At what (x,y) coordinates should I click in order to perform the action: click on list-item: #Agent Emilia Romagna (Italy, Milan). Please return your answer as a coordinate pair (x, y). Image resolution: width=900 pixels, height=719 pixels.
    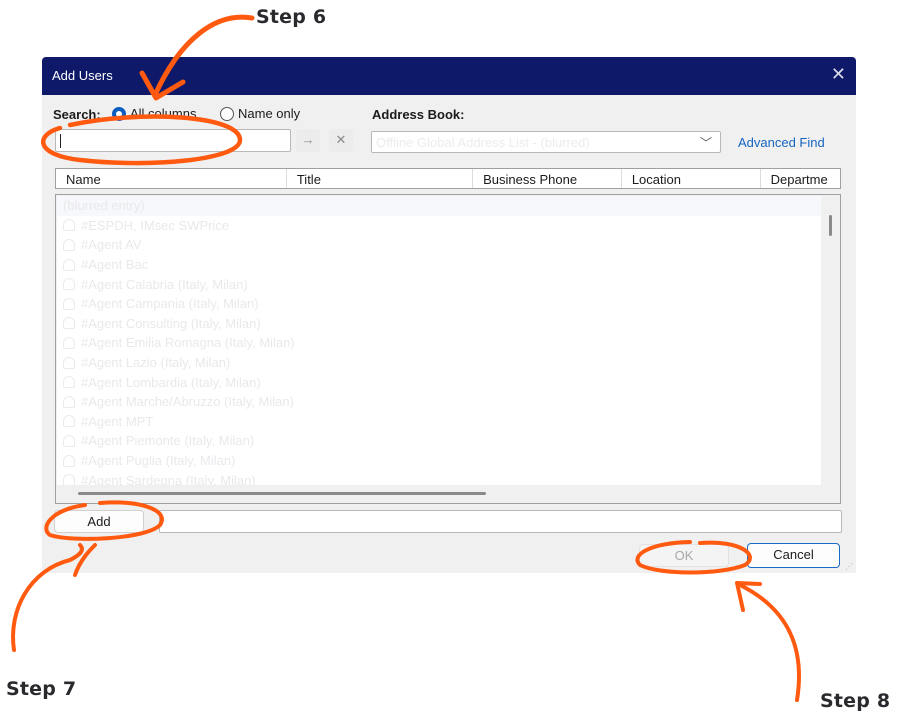
    Looking at the image, I should click on (439, 343).